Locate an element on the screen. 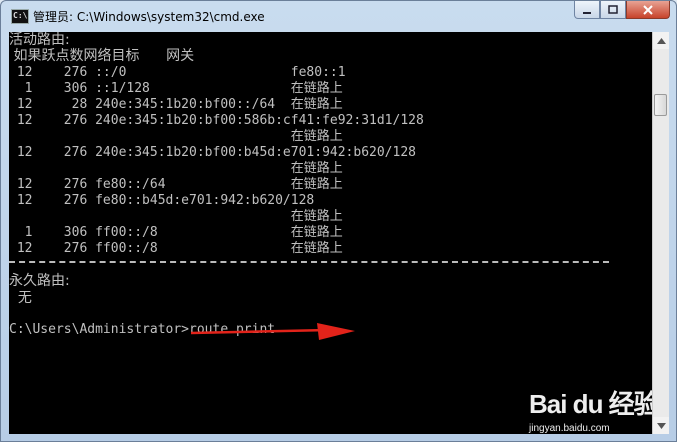  maximize-button is located at coordinates (613, 10).